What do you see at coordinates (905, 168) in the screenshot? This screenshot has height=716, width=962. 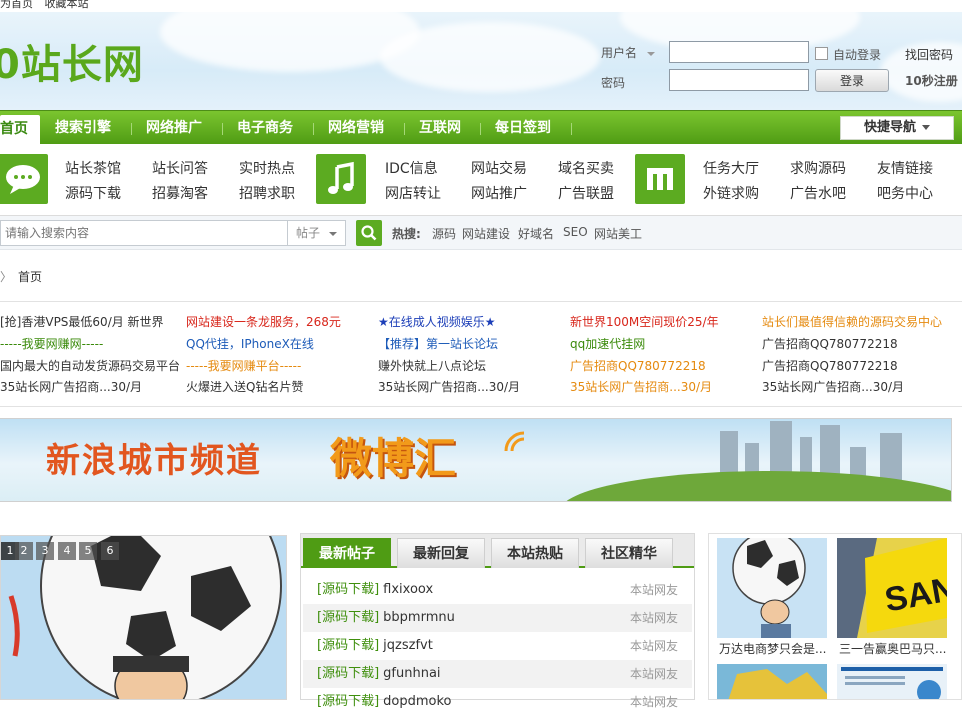 I see `cat-link-friend-links: 友情链接` at bounding box center [905, 168].